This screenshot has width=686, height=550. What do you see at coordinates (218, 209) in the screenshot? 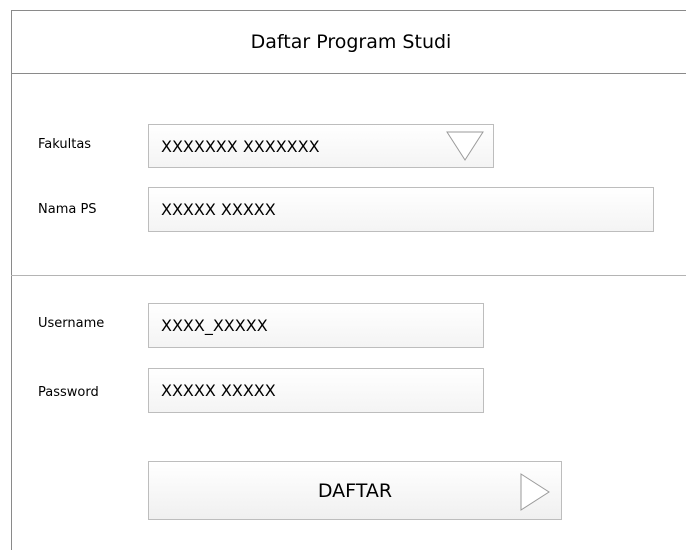
I see `nama-ps-value: XXXXX XXXXX` at bounding box center [218, 209].